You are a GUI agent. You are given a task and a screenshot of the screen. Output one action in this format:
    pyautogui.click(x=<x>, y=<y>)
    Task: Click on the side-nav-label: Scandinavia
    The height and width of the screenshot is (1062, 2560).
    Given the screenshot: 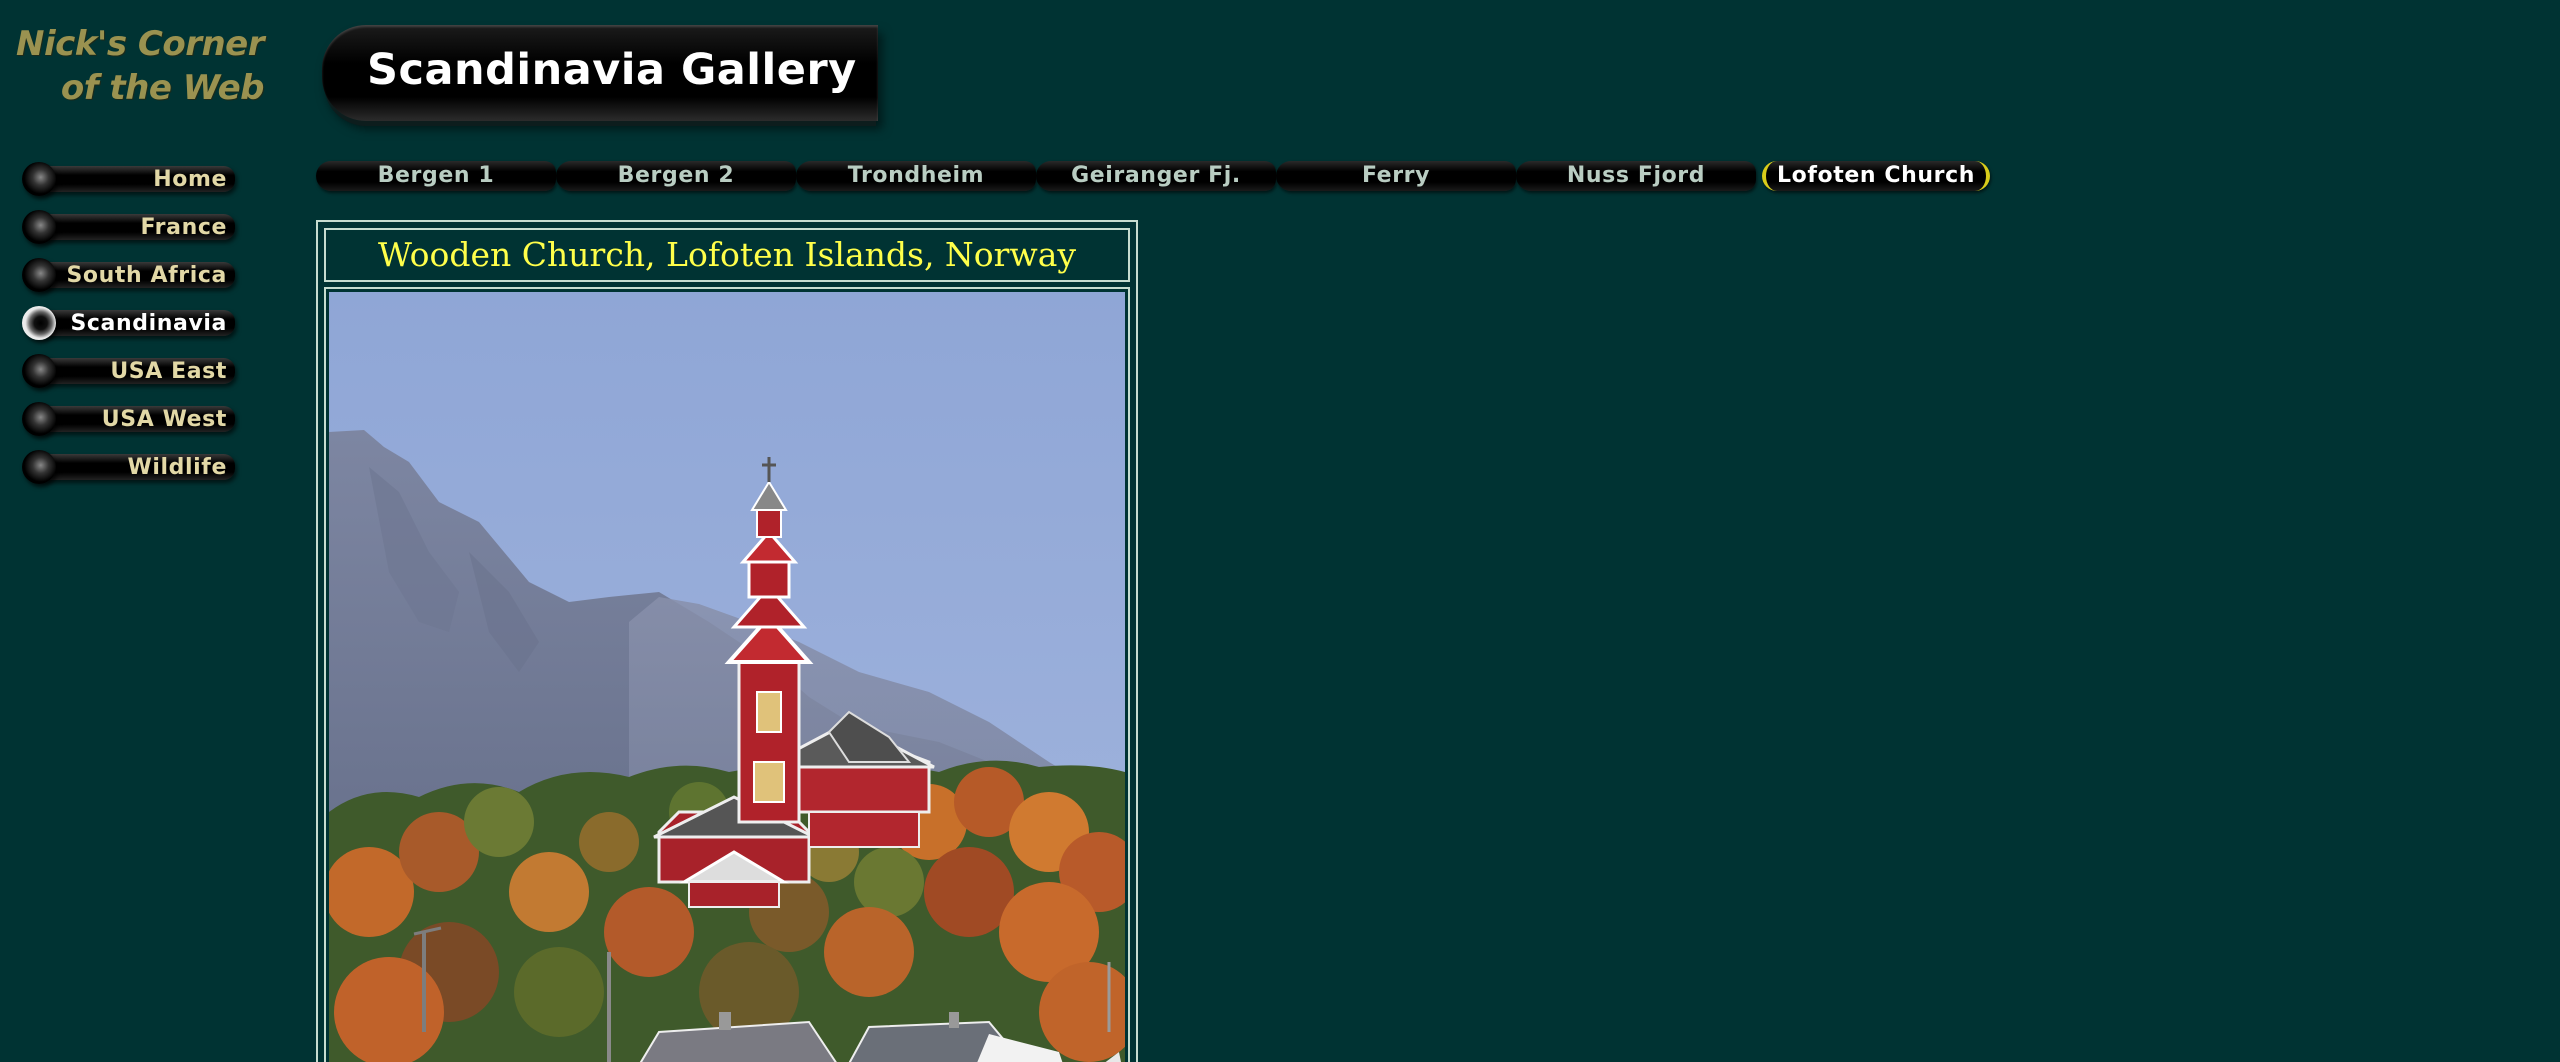 What is the action you would take?
    pyautogui.click(x=148, y=323)
    